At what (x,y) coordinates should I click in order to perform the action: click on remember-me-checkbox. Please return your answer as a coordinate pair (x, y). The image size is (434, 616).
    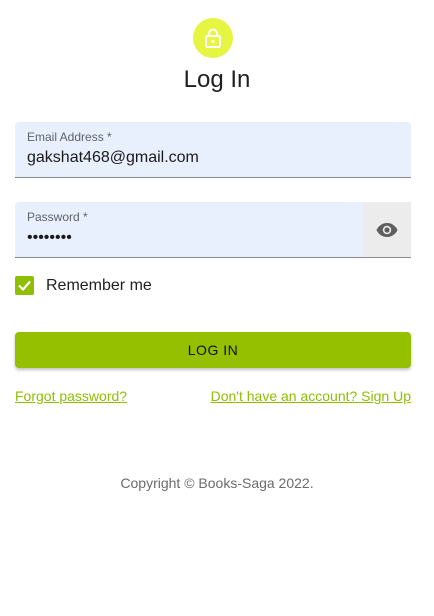
    Looking at the image, I should click on (24, 285).